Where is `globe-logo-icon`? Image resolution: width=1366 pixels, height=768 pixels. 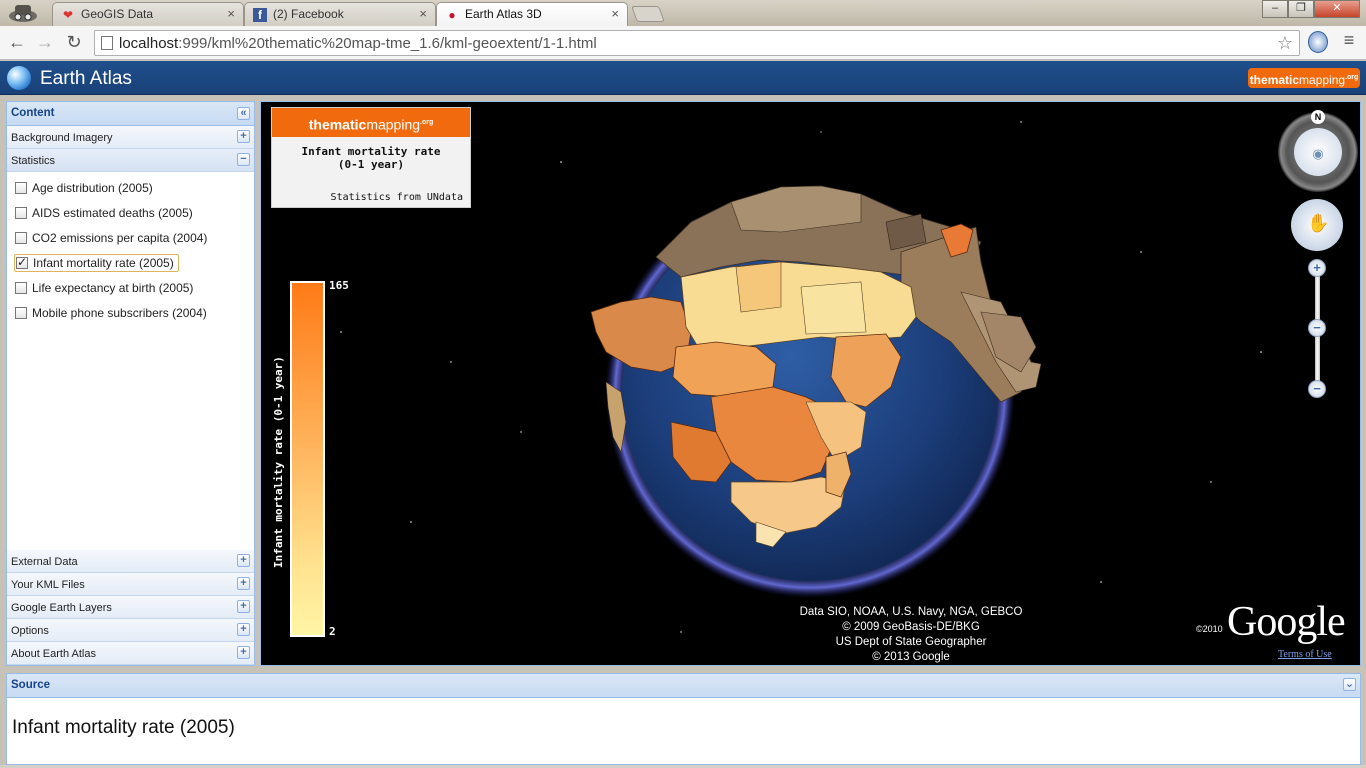 globe-logo-icon is located at coordinates (19, 78).